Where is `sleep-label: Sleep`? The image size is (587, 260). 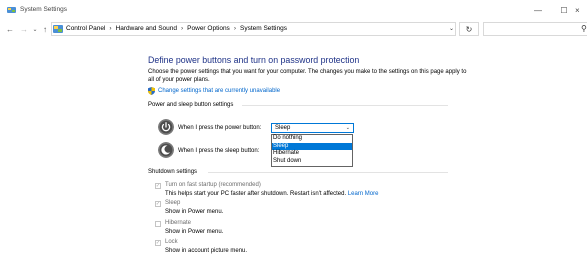
sleep-label: Sleep is located at coordinates (173, 203).